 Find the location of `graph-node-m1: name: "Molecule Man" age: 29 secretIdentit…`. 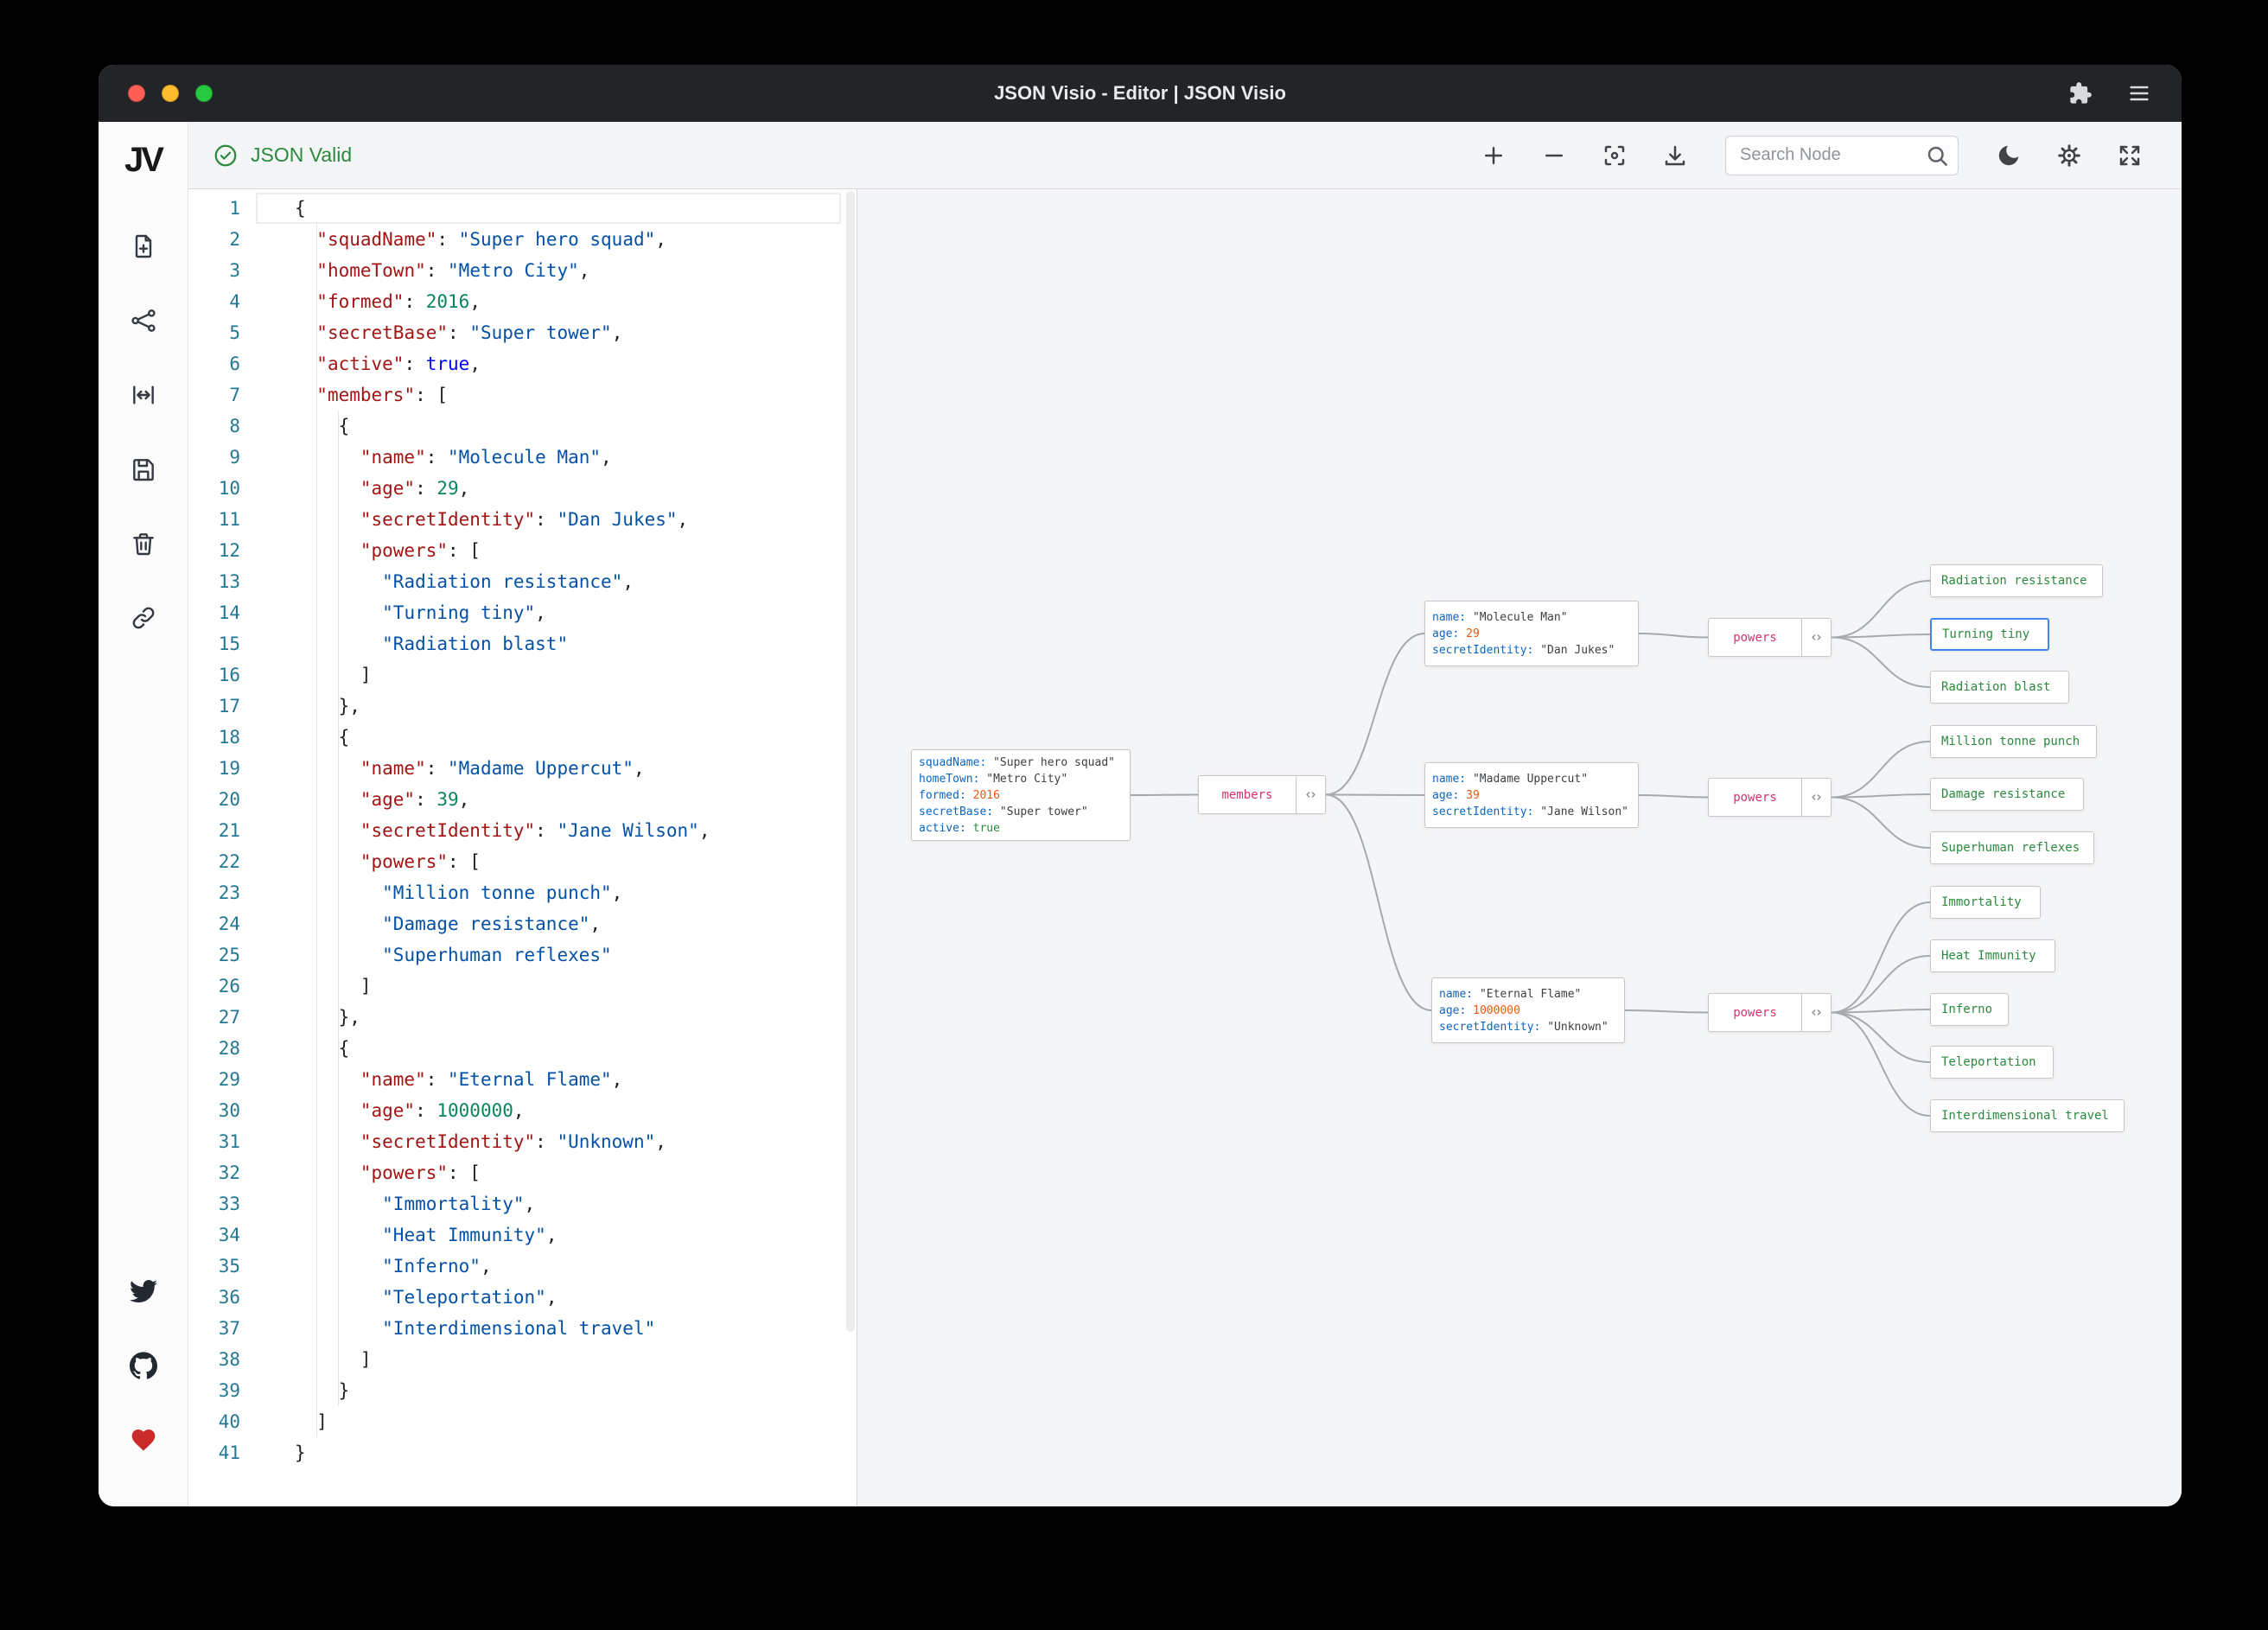

graph-node-m1: name: "Molecule Man" age: 29 secretIdentit… is located at coordinates (1531, 633).